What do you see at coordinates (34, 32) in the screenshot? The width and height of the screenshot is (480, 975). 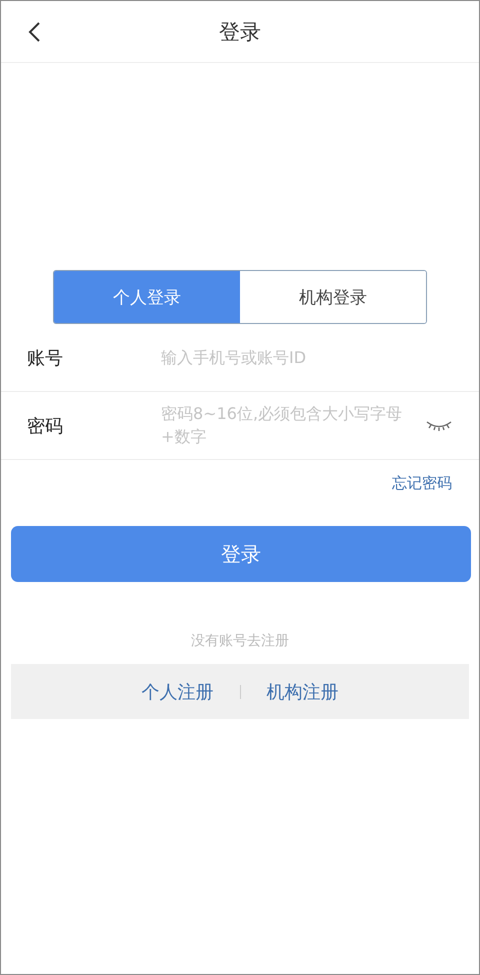 I see `back-icon` at bounding box center [34, 32].